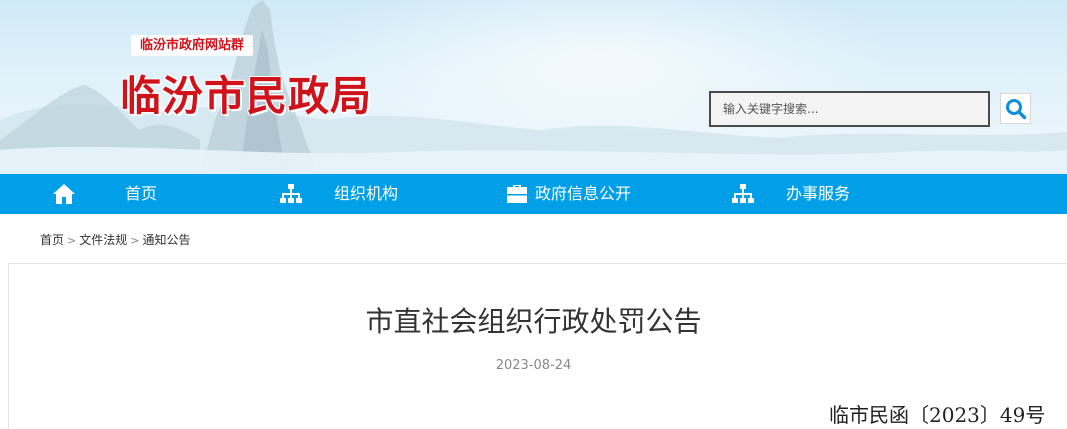  Describe the element at coordinates (103, 240) in the screenshot. I see `breadcrumb-regulations: 文件法规` at that location.